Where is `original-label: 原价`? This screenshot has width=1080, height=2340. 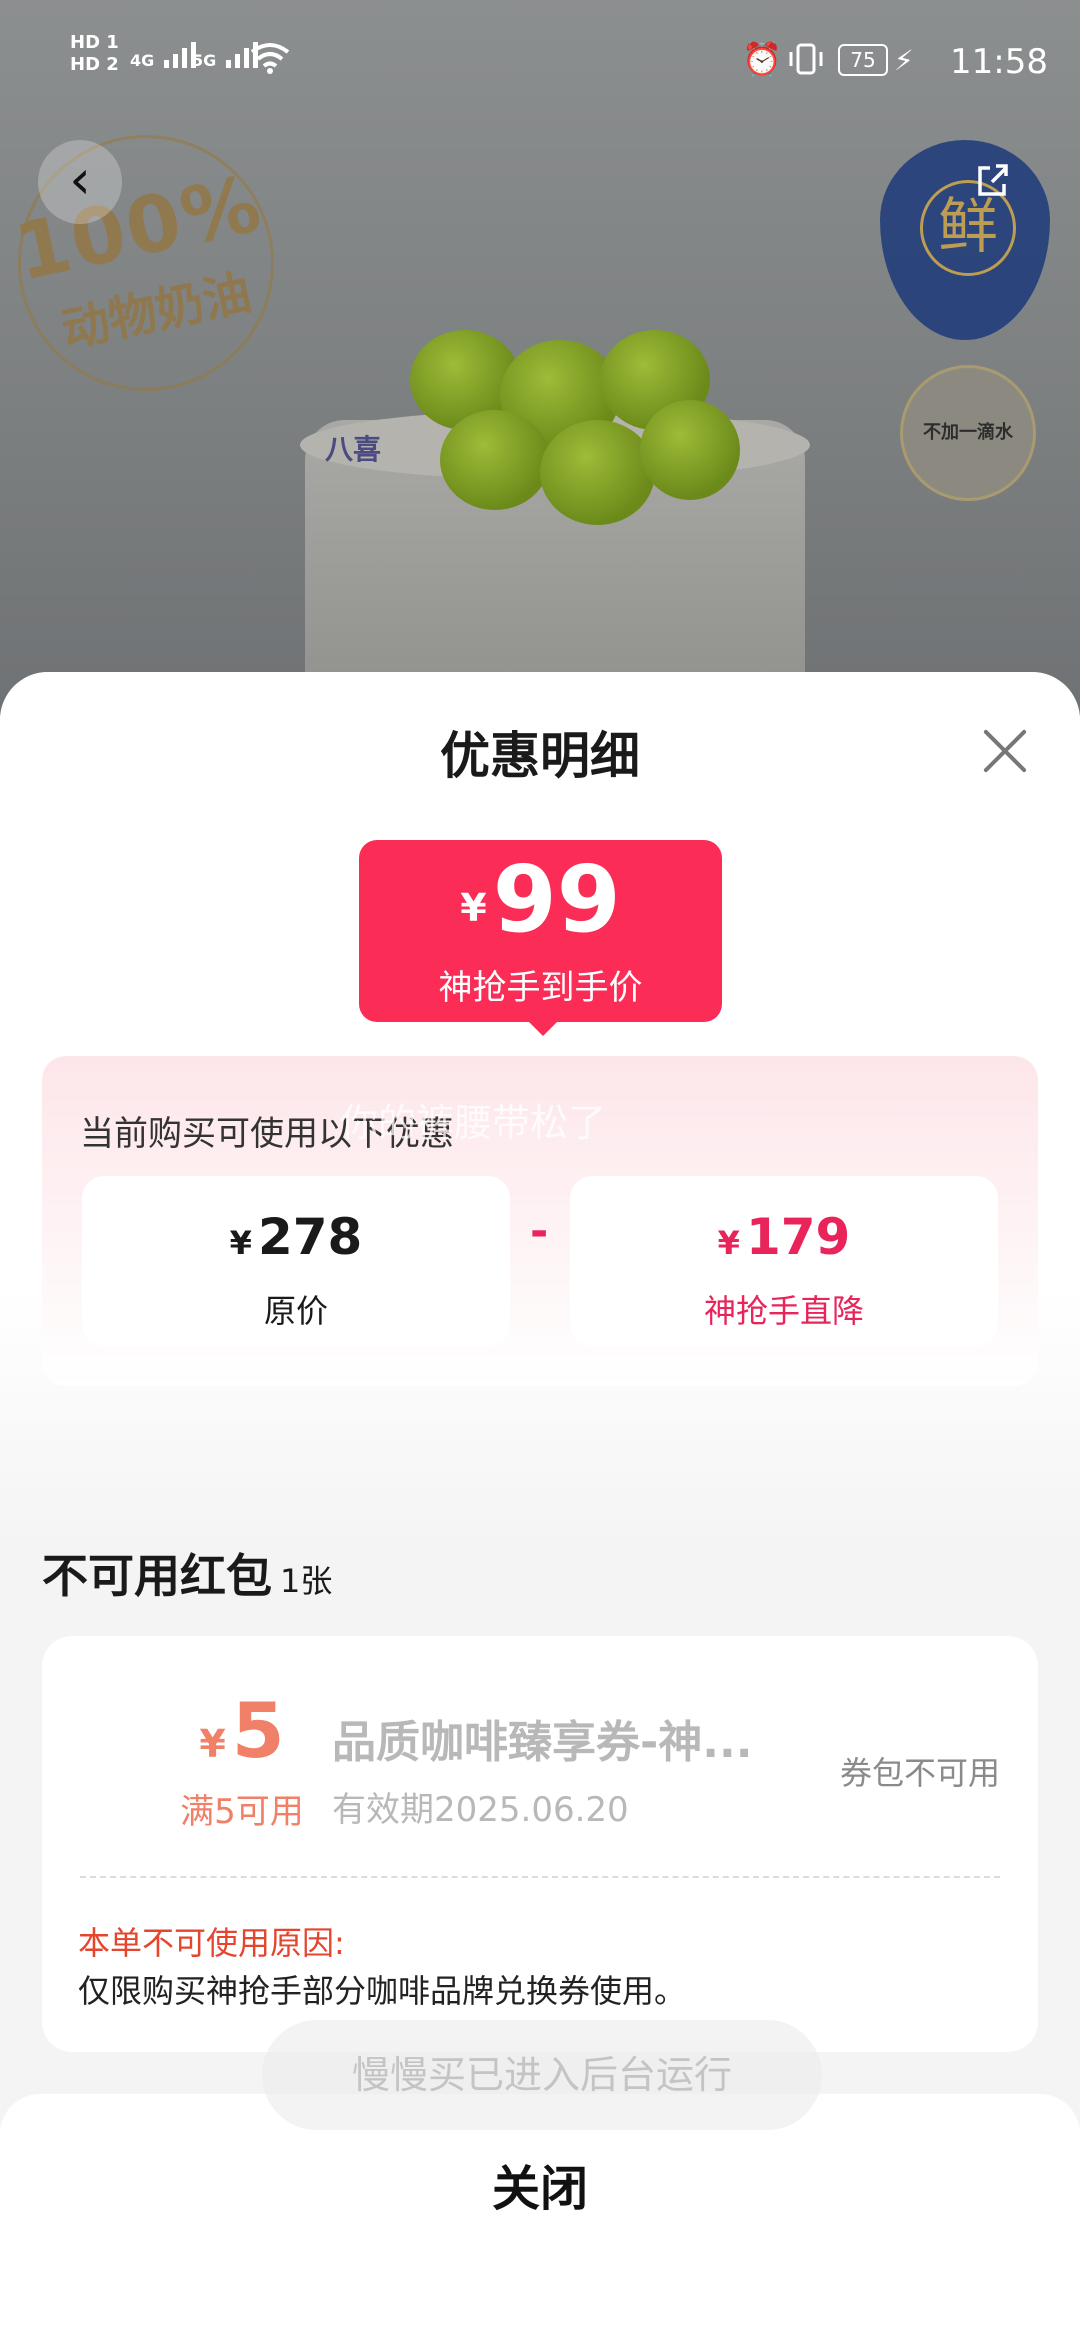
original-label: 原价 is located at coordinates (295, 1311).